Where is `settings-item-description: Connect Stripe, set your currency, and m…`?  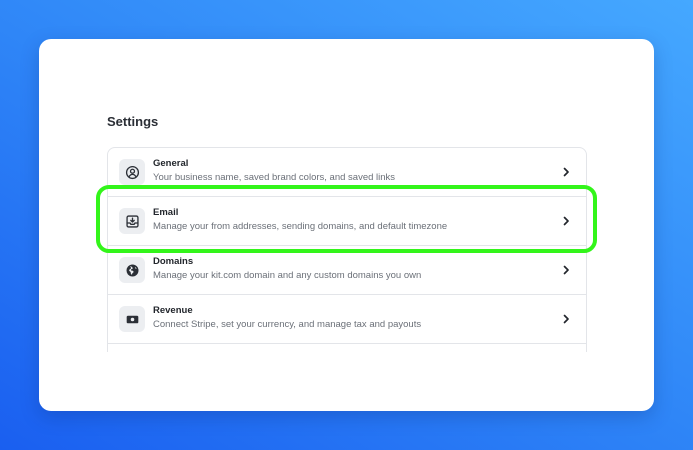
settings-item-description: Connect Stripe, set your currency, and m… is located at coordinates (287, 324).